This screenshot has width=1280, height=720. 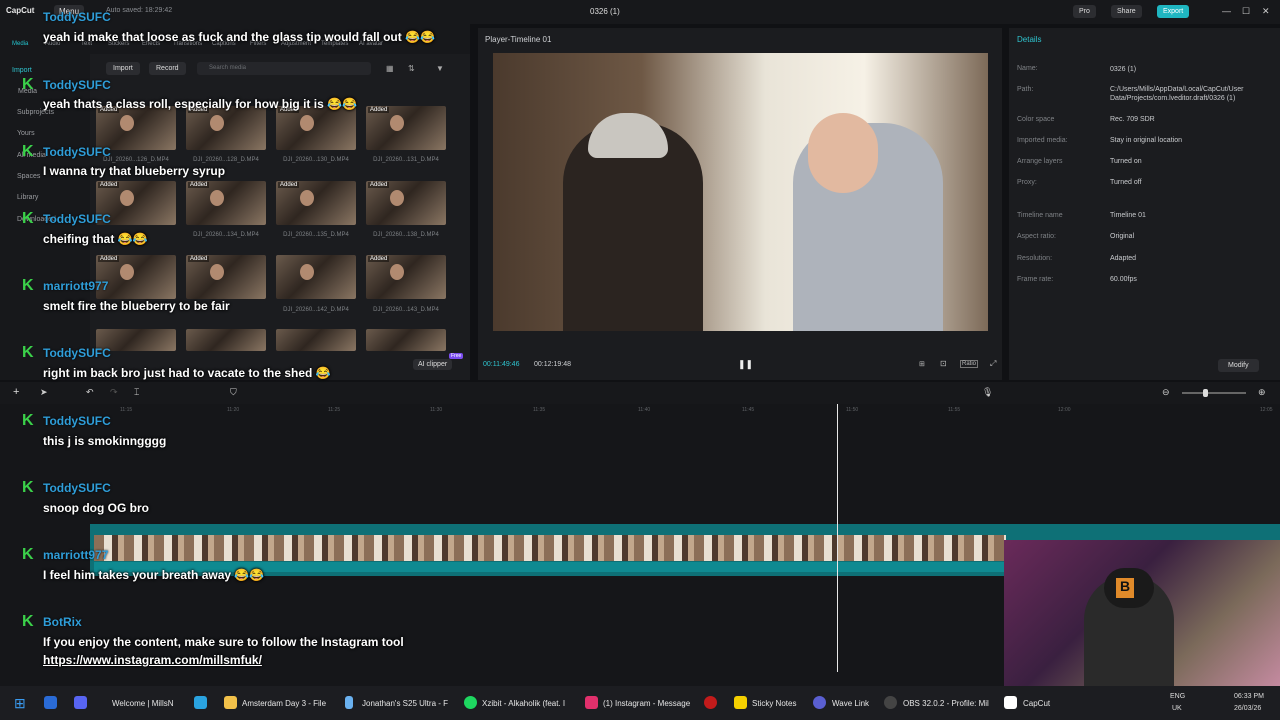 I want to click on task-item: Jonathan's S25 Ultra - F, so click(x=405, y=703).